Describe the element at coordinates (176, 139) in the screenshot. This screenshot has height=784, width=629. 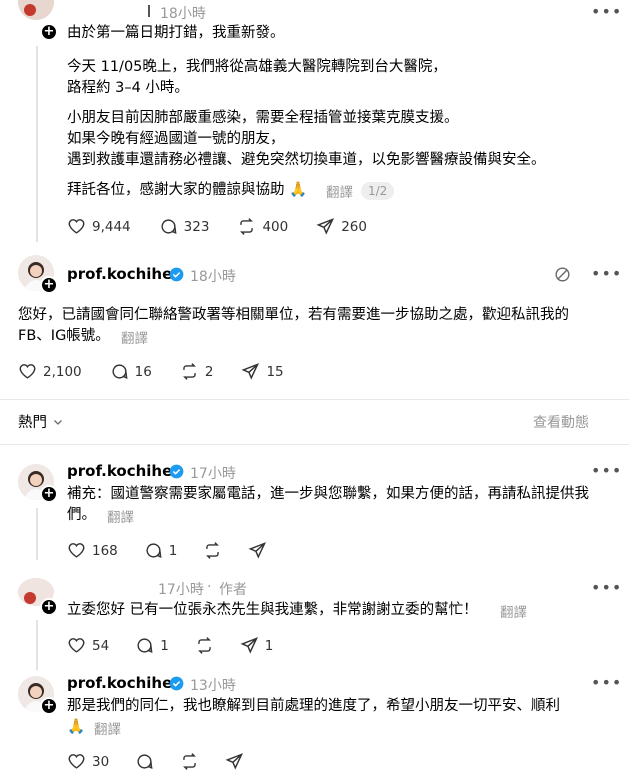
I see `post-line: 如果今晚有經過國道一號的朋友，` at that location.